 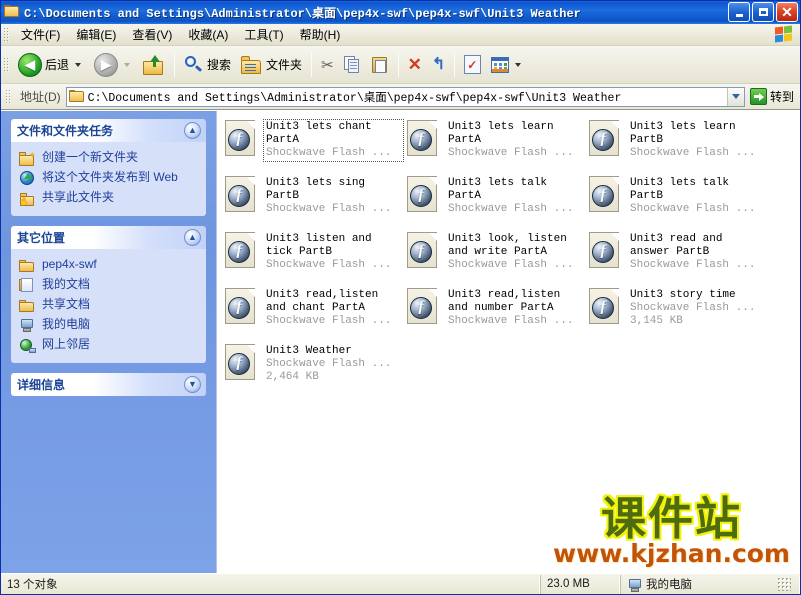 I want to click on panel-other-places-header: 其它位置 ▲, so click(x=108, y=237).